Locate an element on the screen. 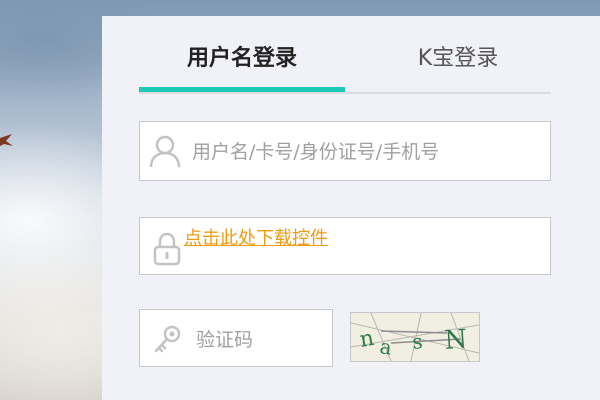 The image size is (600, 400). lock-icon is located at coordinates (167, 251).